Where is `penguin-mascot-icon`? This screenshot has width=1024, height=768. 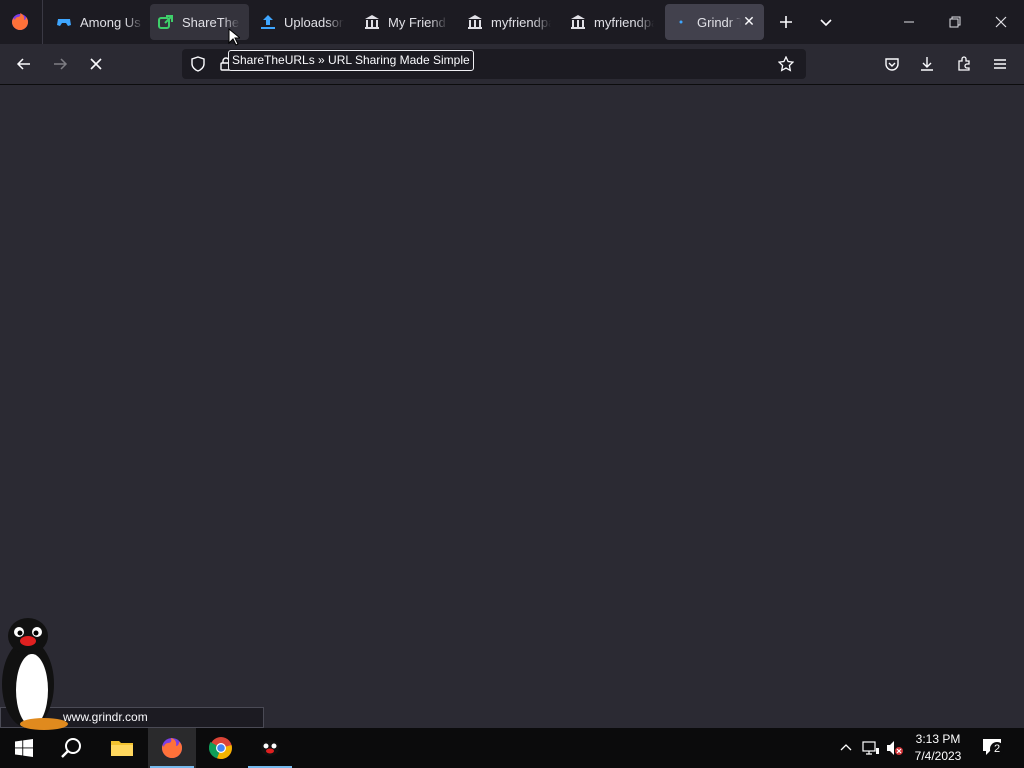
penguin-mascot-icon is located at coordinates (35, 675).